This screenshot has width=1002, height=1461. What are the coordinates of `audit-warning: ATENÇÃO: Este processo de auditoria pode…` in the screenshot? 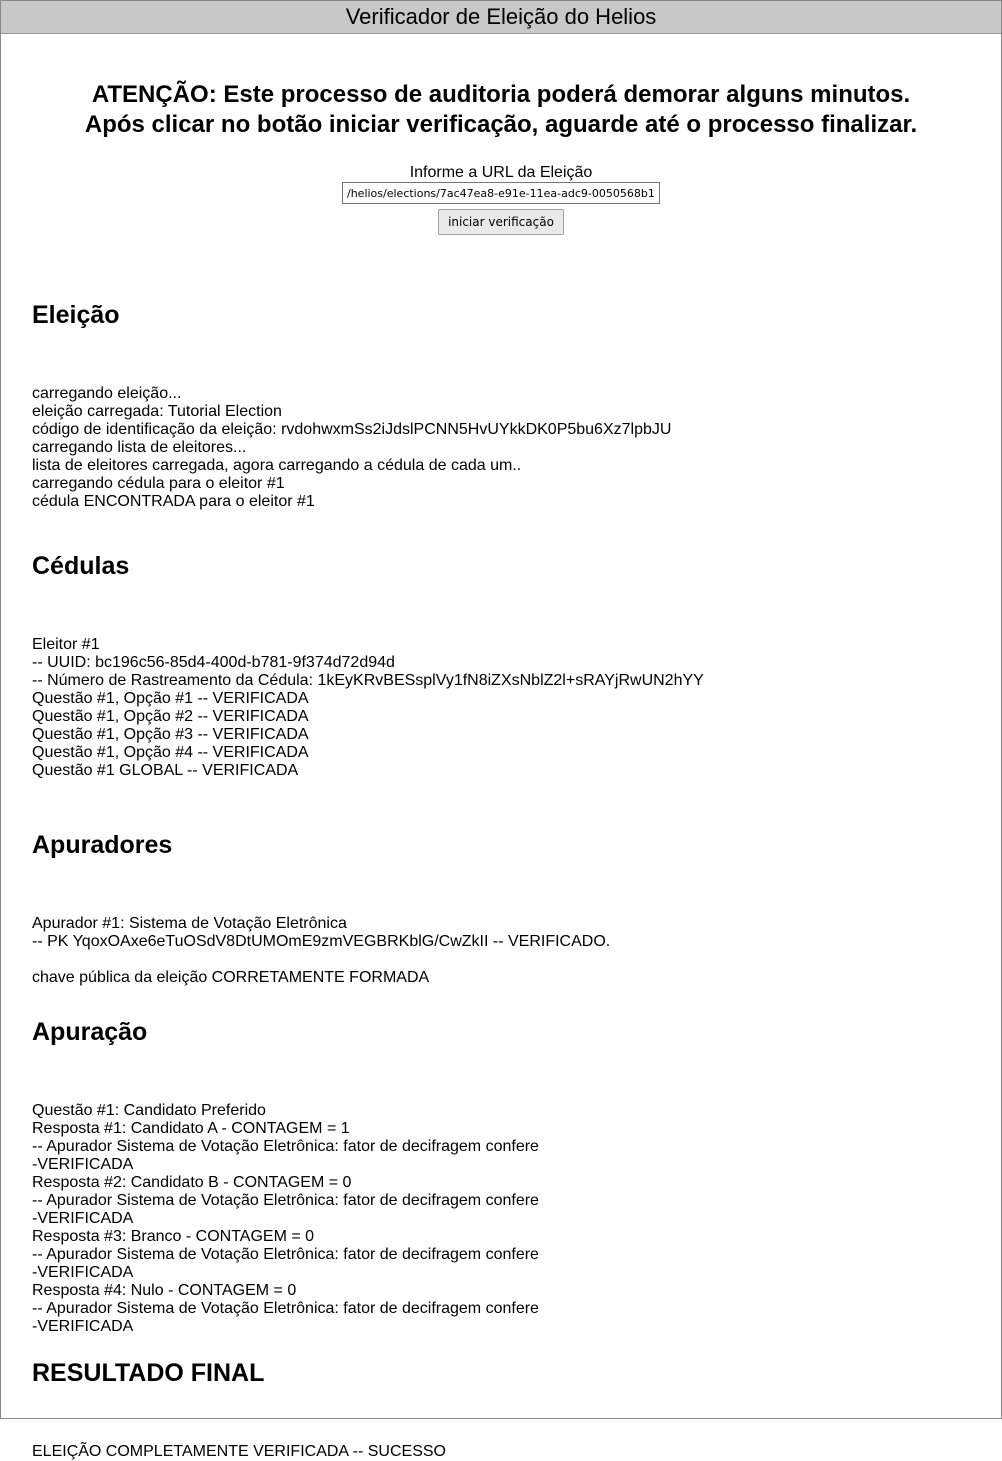 It's located at (501, 110).